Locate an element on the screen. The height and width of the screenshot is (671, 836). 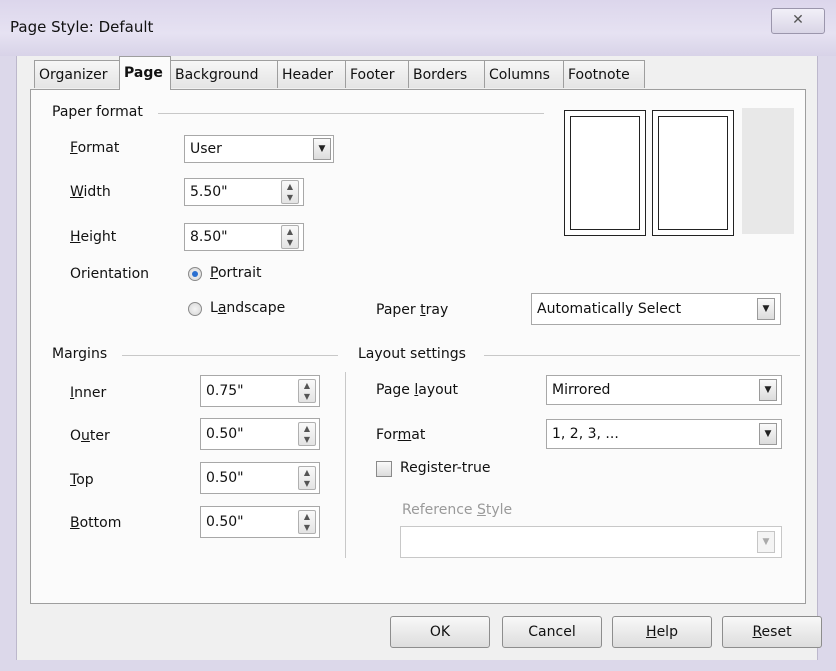
height-spinner: ▲ ▼ is located at coordinates (290, 237).